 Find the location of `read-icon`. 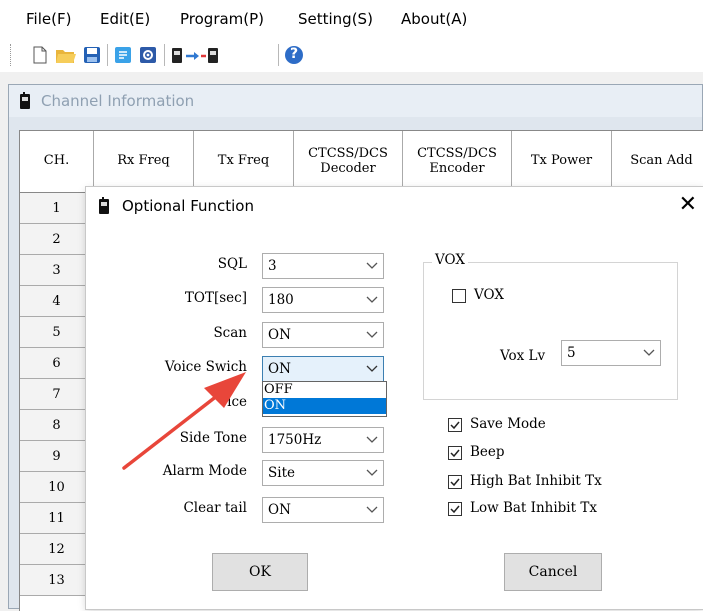

read-icon is located at coordinates (123, 55).